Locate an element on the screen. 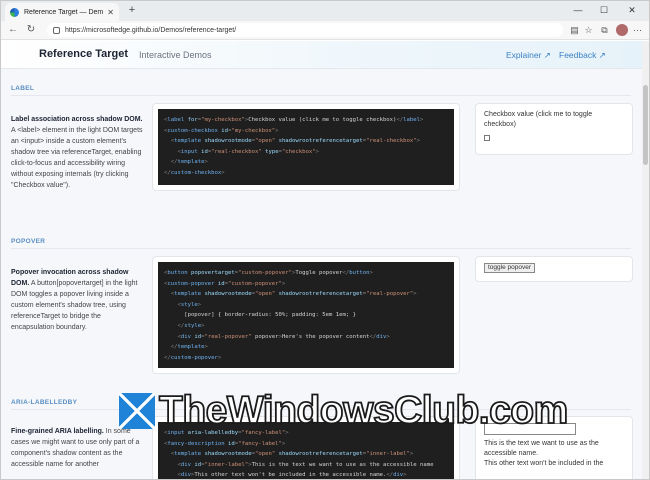  maximize-button: ☐ is located at coordinates (604, 10).